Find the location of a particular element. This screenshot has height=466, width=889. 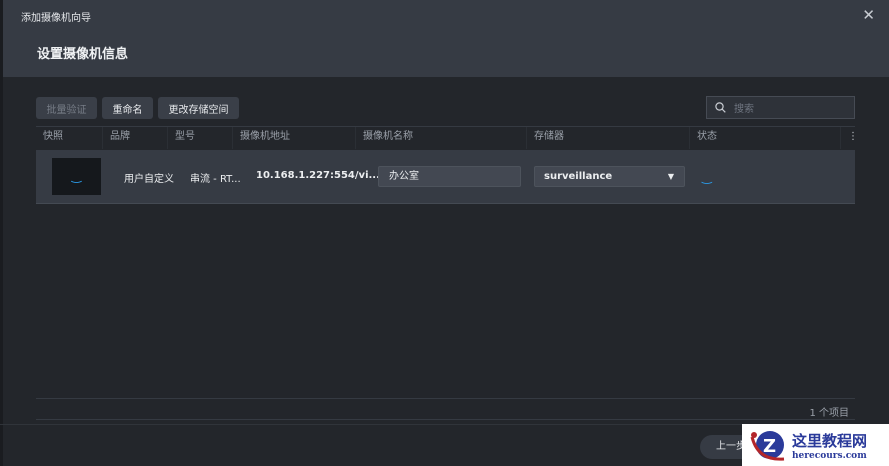

item-count: 1 个项目 is located at coordinates (829, 413).